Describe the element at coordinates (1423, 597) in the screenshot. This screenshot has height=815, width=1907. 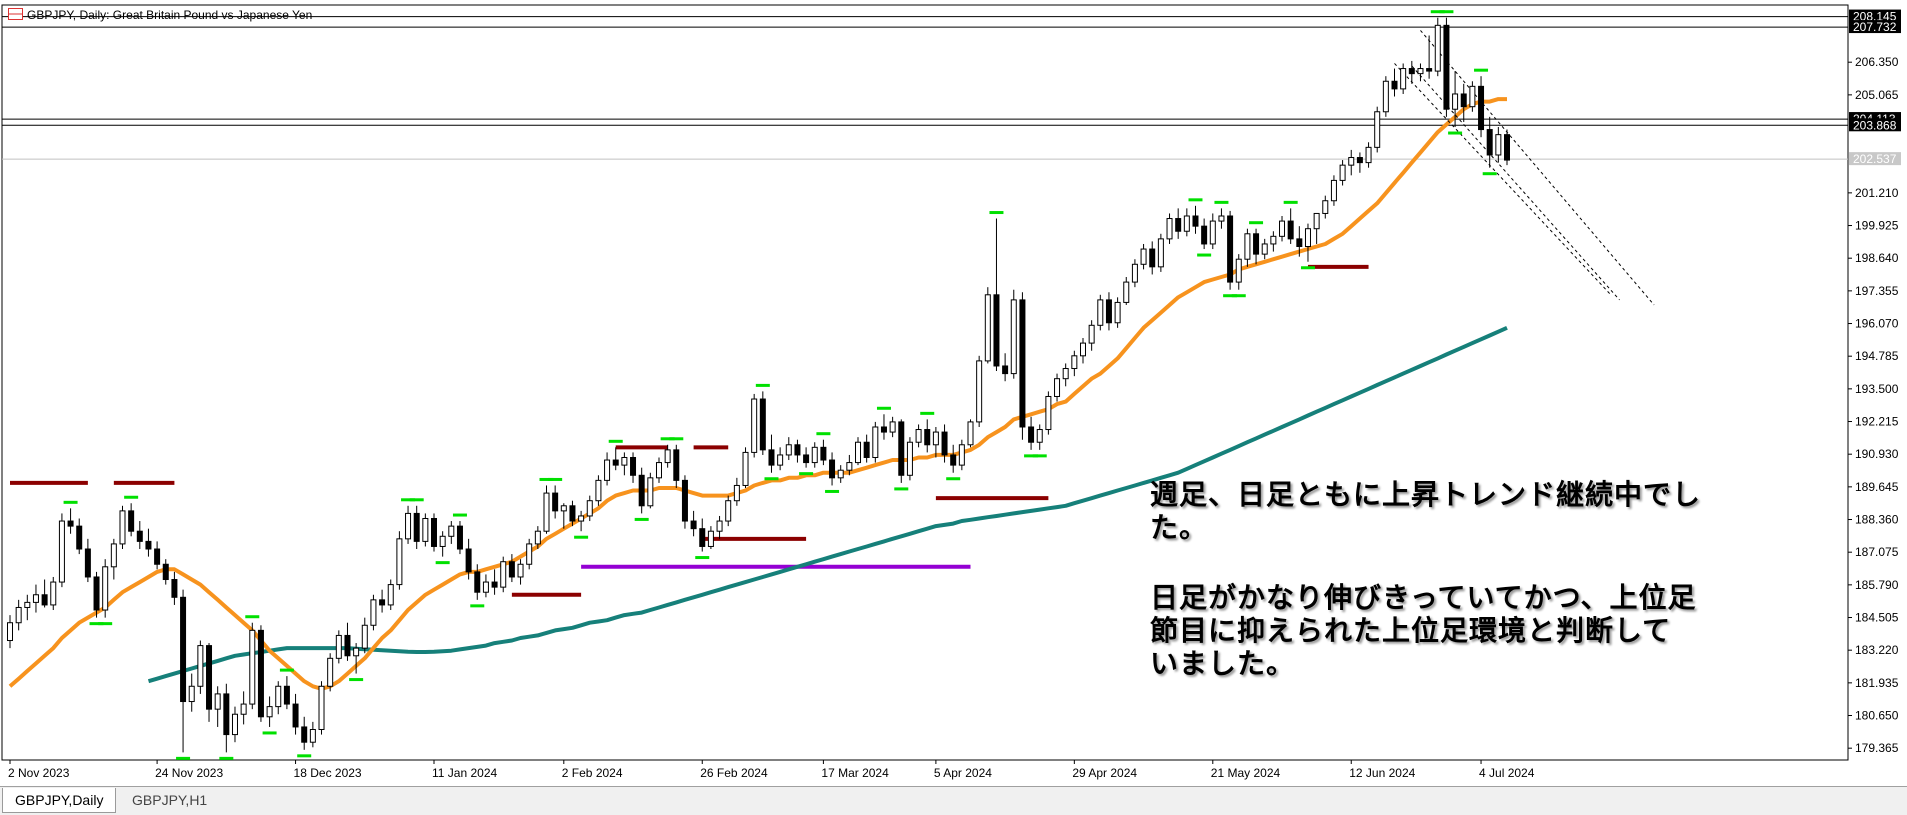
I see `comment-line-3: 日足がかなり伸びきっていてかつ、上位足` at that location.